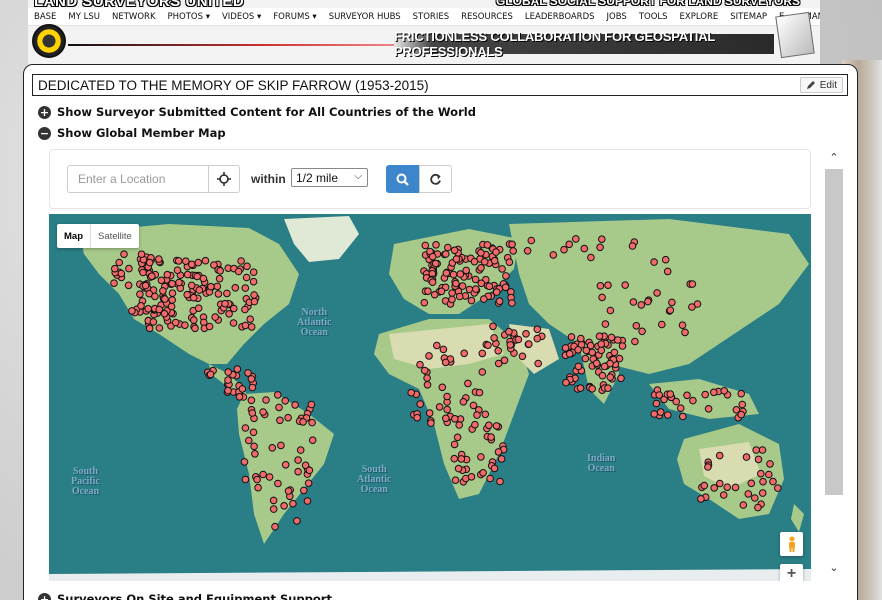 This screenshot has height=600, width=882. Describe the element at coordinates (402, 179) in the screenshot. I see `search-button` at that location.